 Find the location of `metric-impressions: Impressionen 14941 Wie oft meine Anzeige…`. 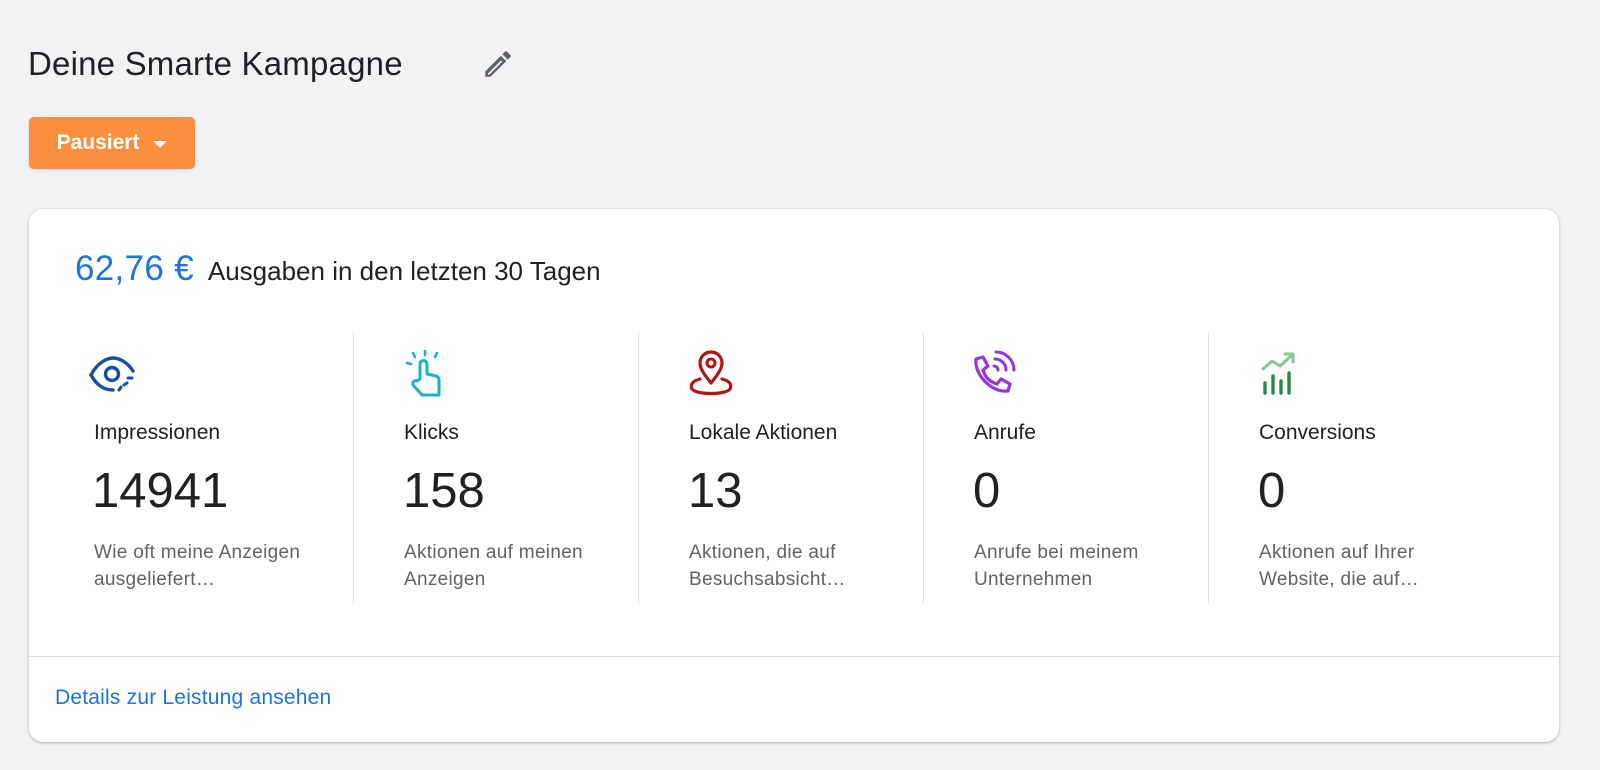

metric-impressions: Impressionen 14941 Wie oft meine Anzeige… is located at coordinates (191, 468).